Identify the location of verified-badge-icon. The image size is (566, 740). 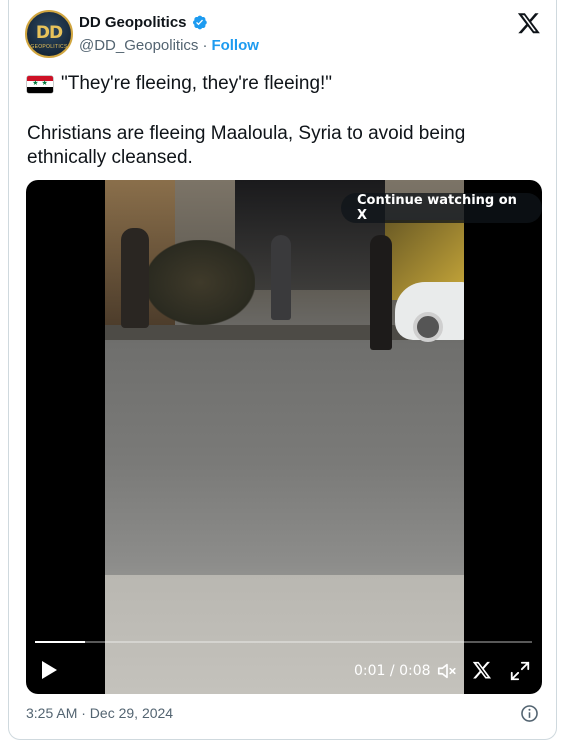
(199, 22).